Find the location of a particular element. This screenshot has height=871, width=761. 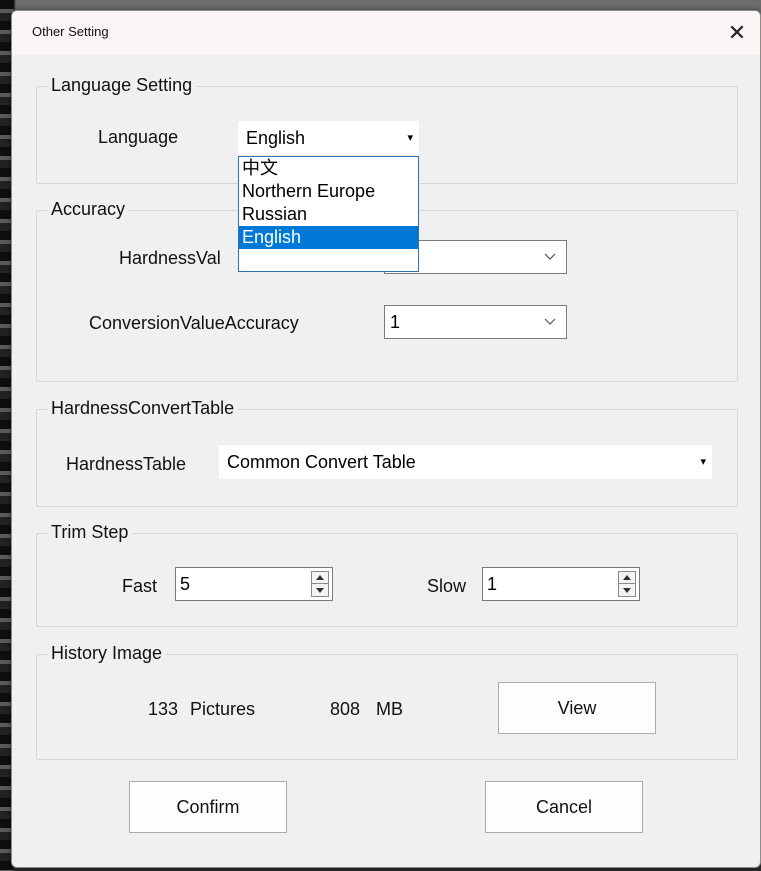

fast-step-value: 5 is located at coordinates (185, 584).